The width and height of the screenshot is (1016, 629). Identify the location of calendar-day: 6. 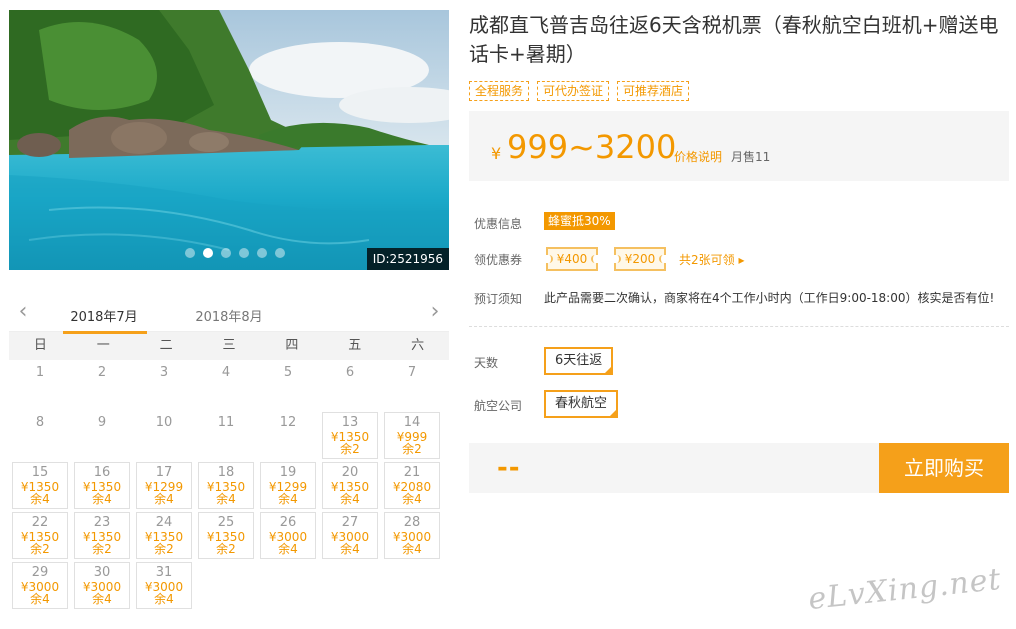
(350, 385).